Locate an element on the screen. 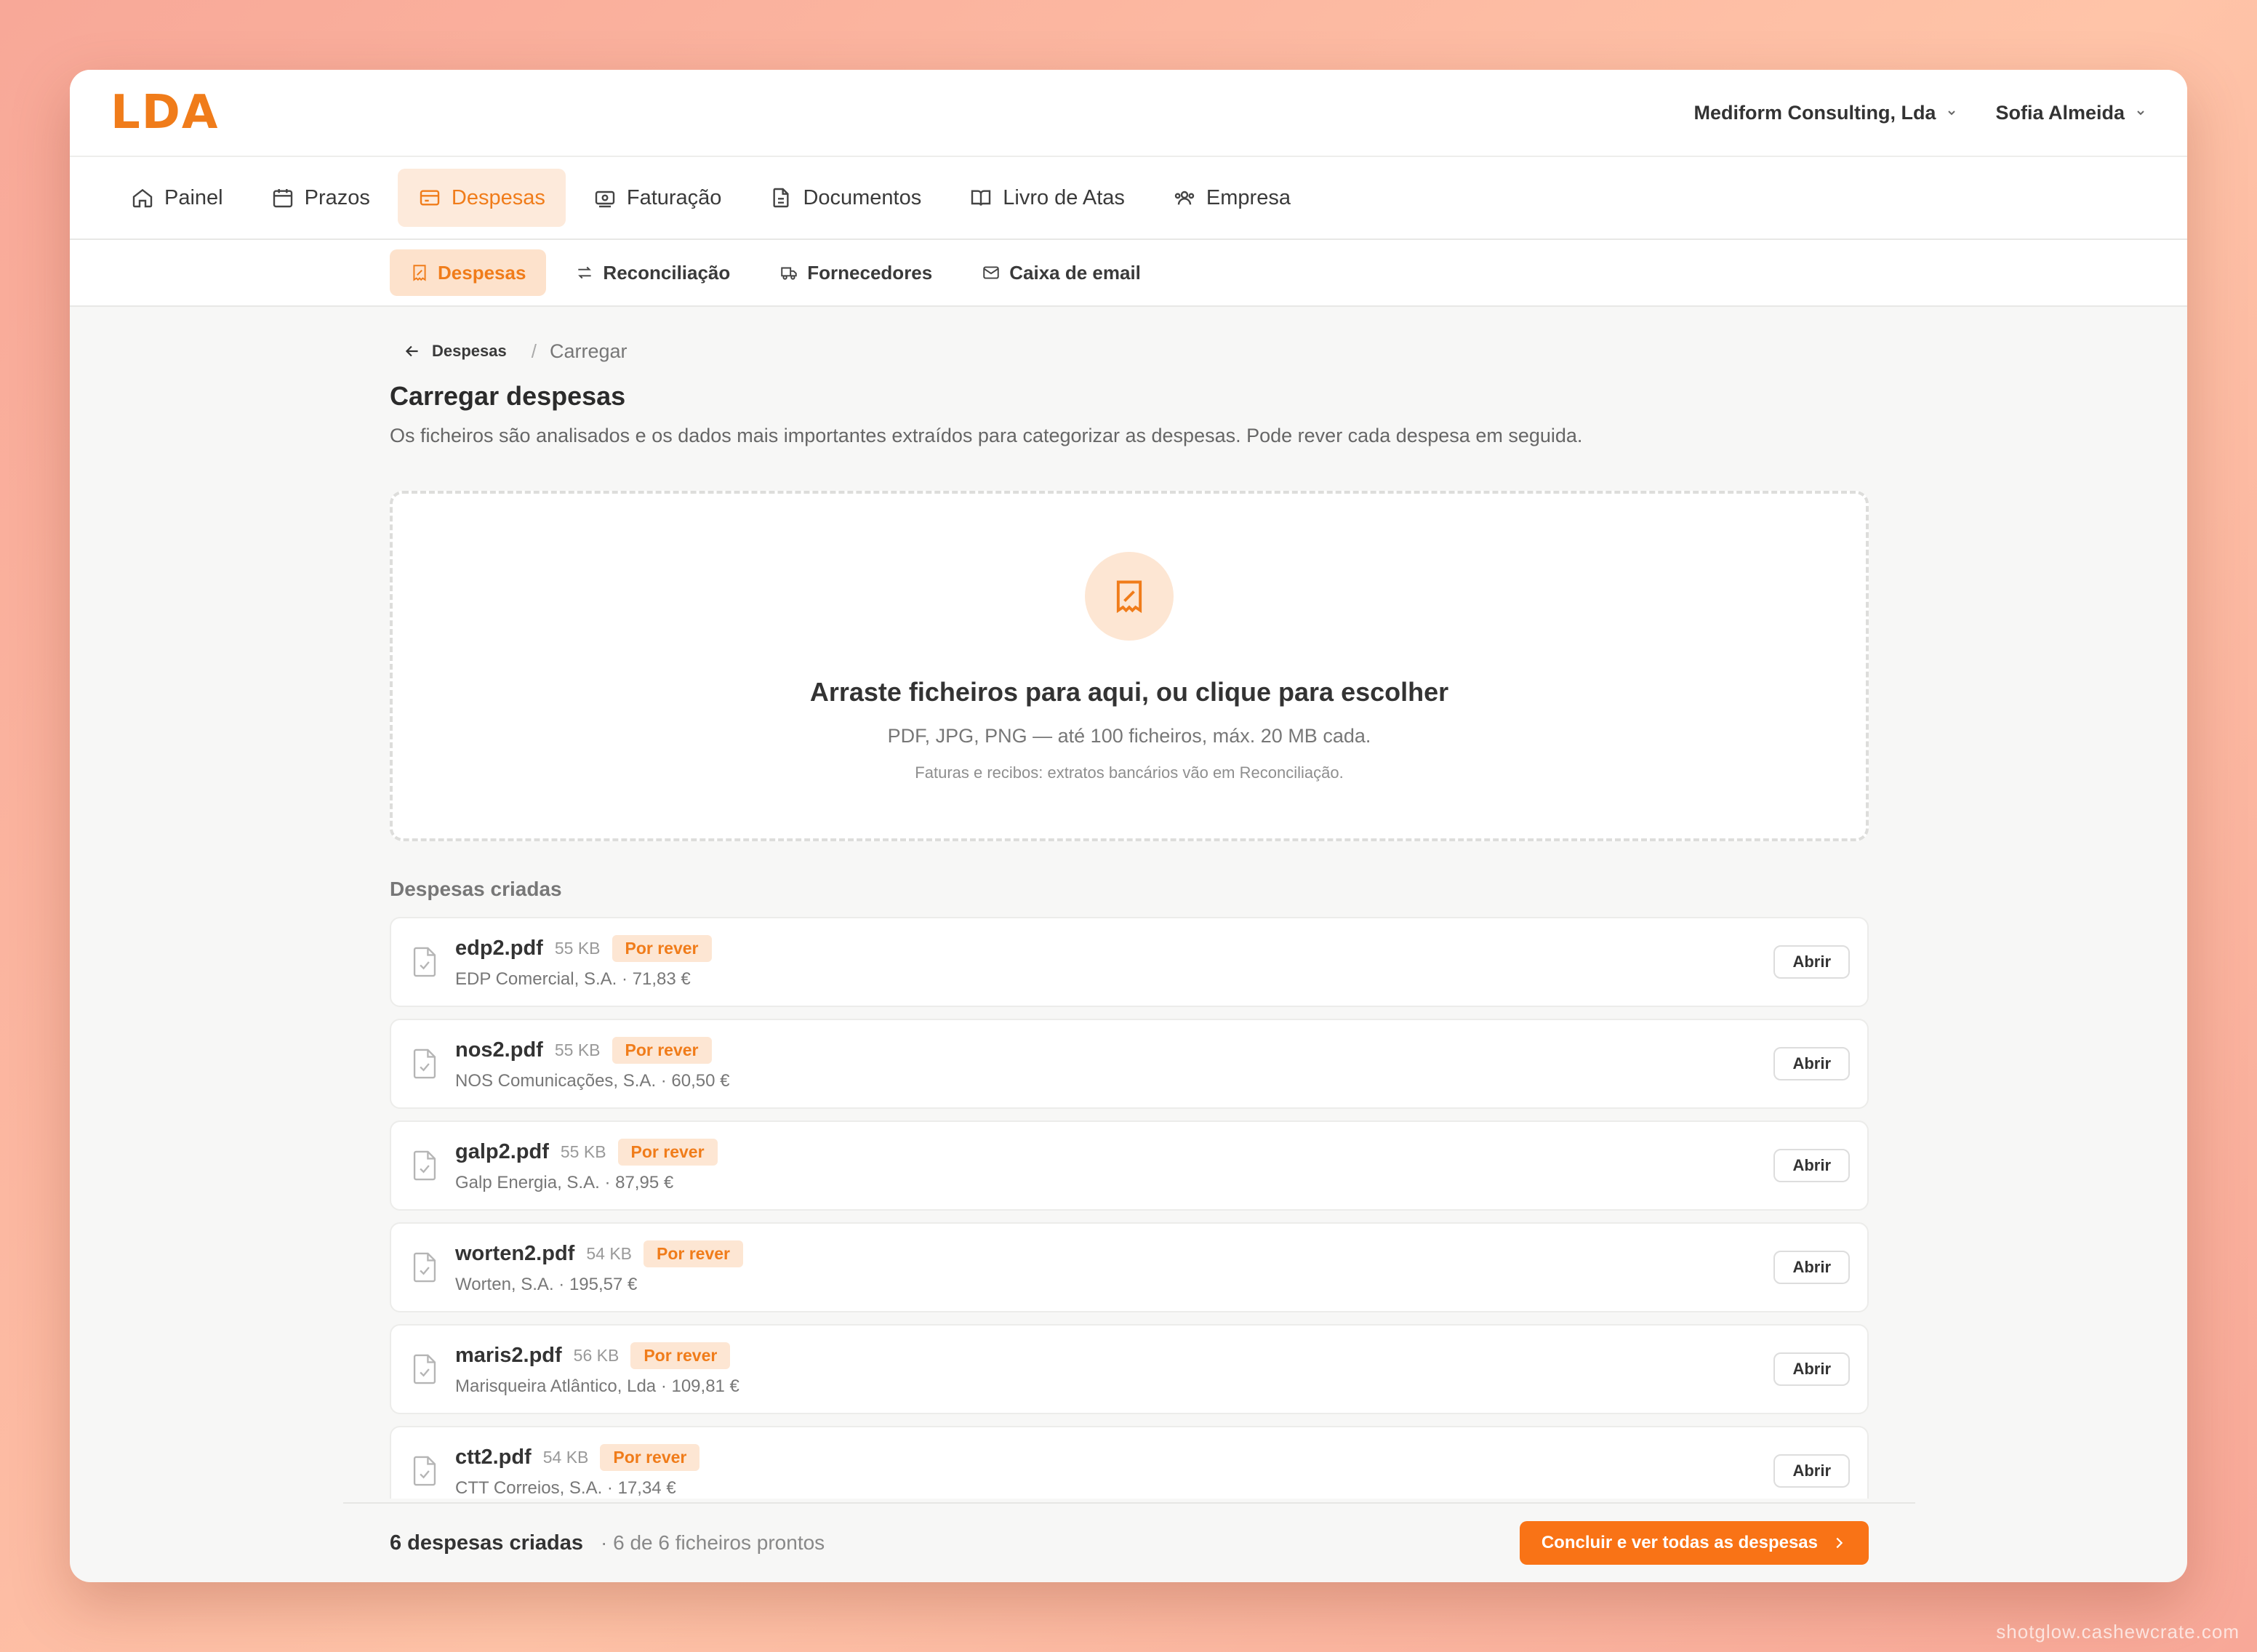 This screenshot has height=1652, width=2257. nav-label: Painel is located at coordinates (193, 197).